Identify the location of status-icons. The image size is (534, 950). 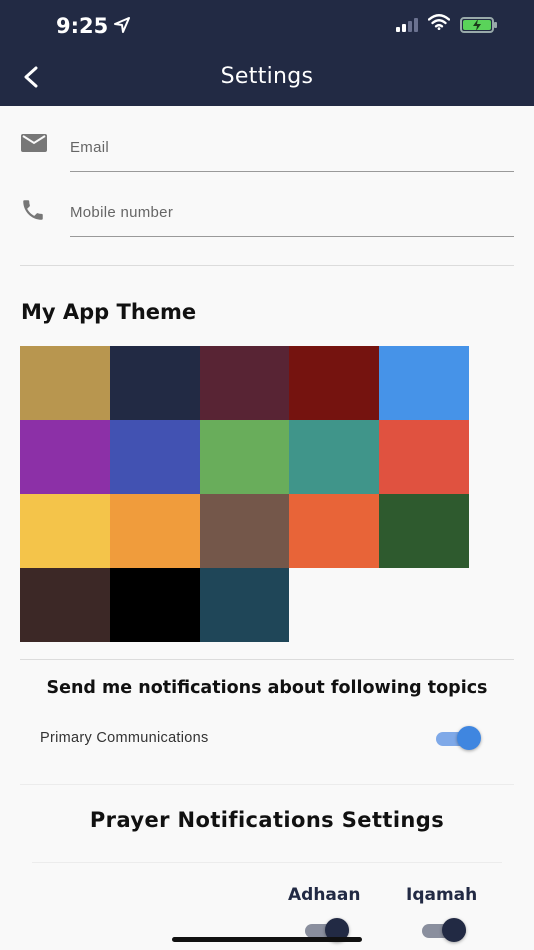
(446, 24).